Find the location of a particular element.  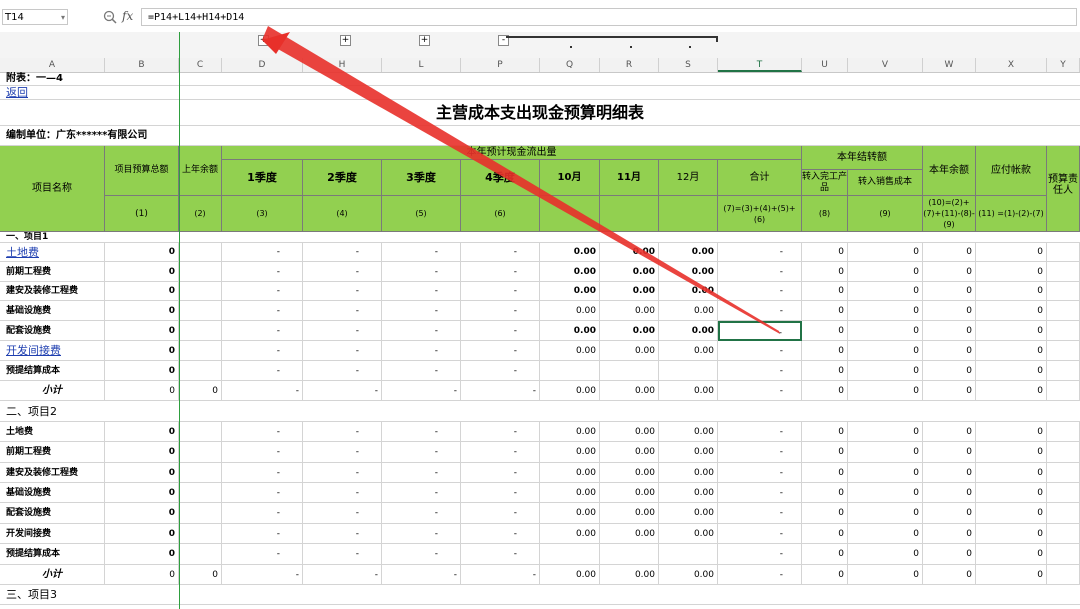

zoom-icon is located at coordinates (110, 17).